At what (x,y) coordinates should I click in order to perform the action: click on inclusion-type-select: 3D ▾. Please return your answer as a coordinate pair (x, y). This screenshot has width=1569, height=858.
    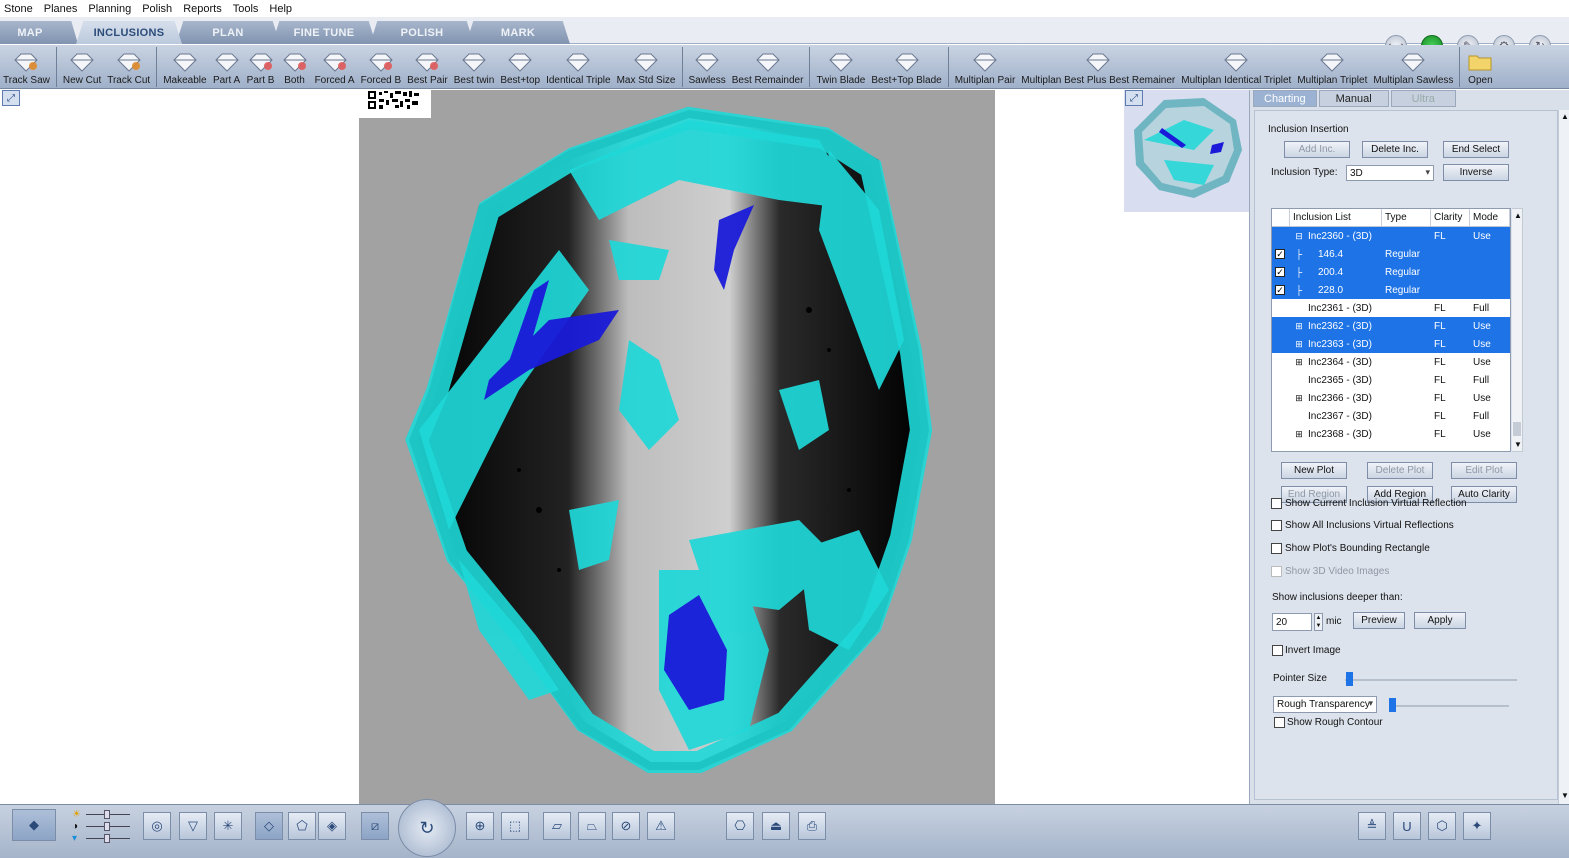
    Looking at the image, I should click on (1390, 173).